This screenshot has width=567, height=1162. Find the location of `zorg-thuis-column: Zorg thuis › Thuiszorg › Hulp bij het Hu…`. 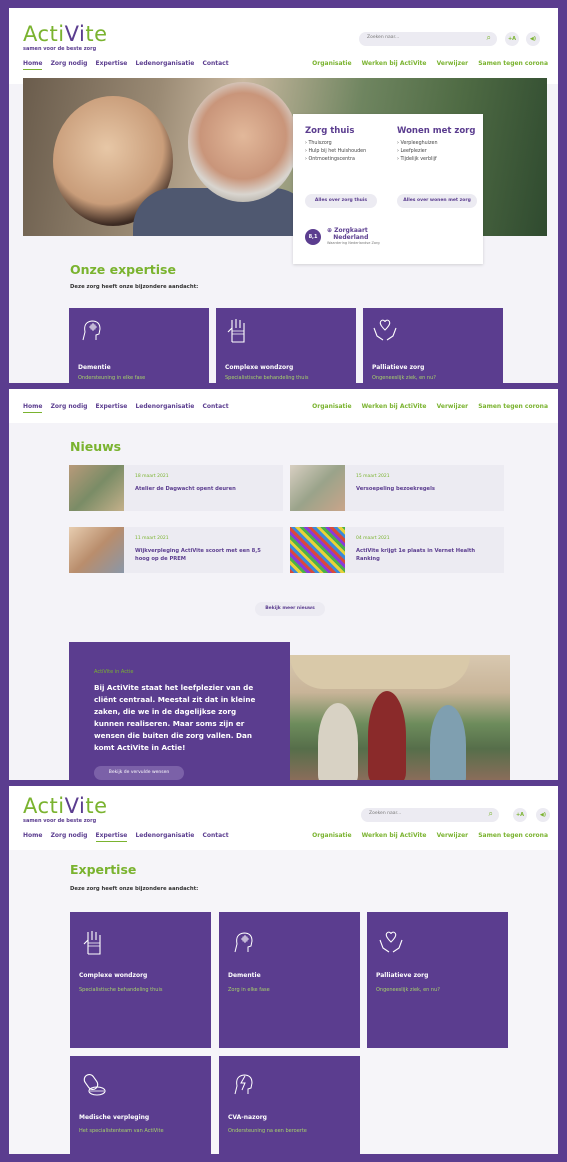

zorg-thuis-column: Zorg thuis › Thuiszorg › Hulp bij het Hu… is located at coordinates (347, 145).